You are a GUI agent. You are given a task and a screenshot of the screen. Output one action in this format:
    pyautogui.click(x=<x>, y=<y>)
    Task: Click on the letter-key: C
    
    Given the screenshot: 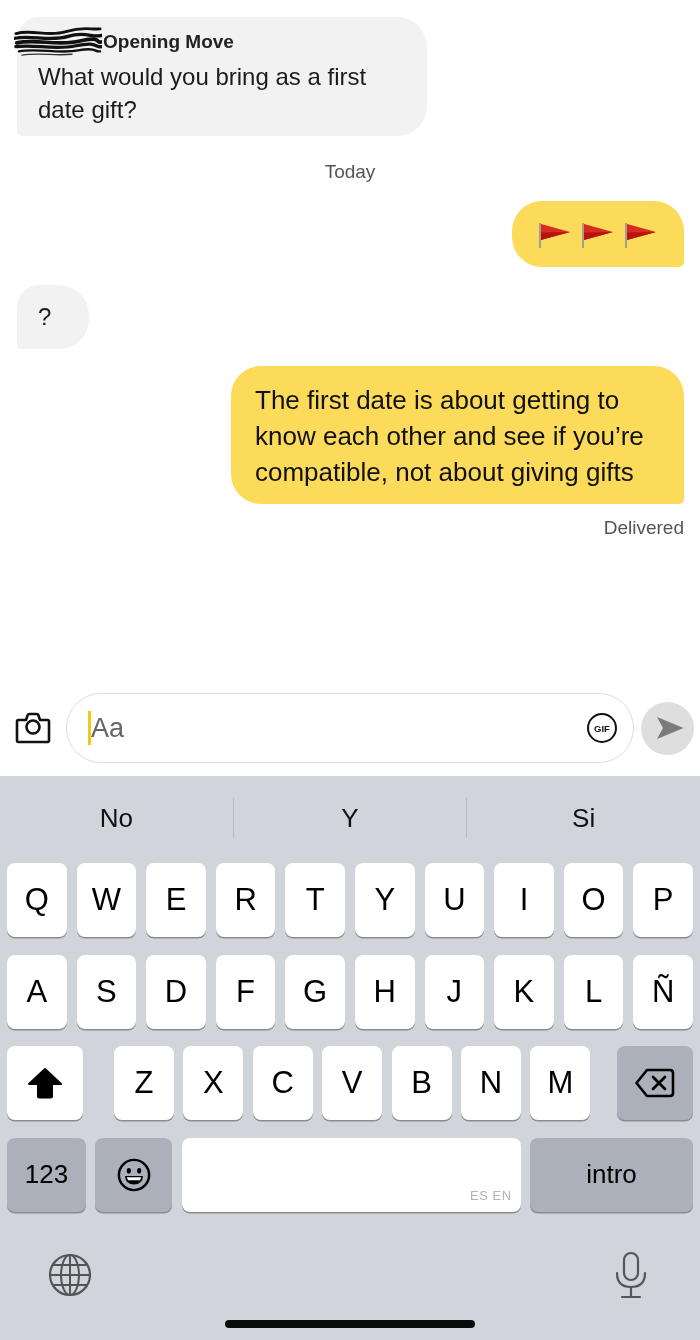 What is the action you would take?
    pyautogui.click(x=282, y=1083)
    